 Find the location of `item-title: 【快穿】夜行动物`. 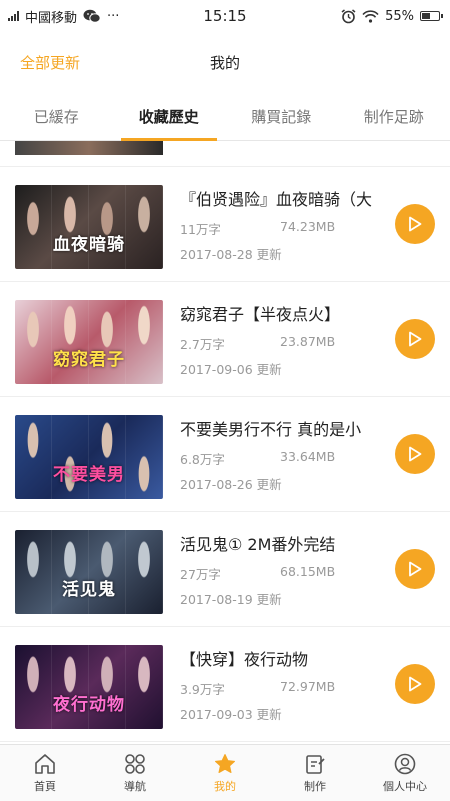

item-title: 【快穿】夜行动物 is located at coordinates (280, 660).